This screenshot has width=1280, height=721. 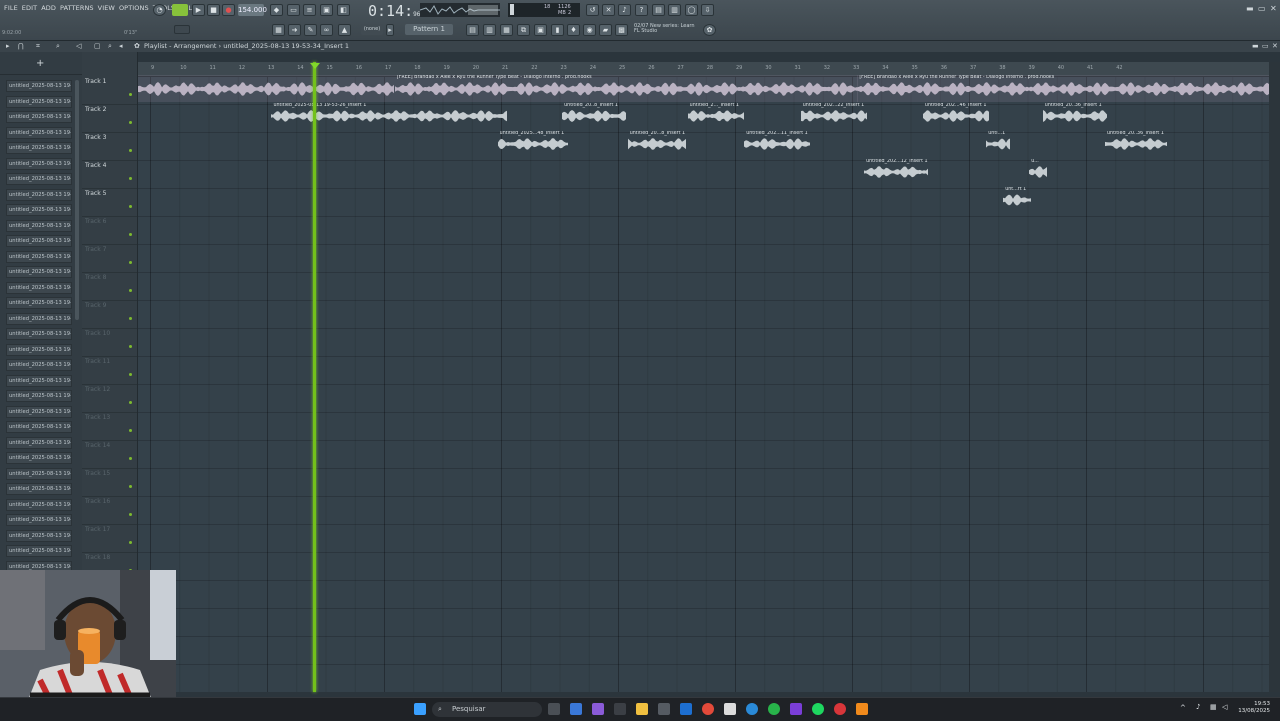 I want to click on loop-record-icon: ▣, so click(x=326, y=10).